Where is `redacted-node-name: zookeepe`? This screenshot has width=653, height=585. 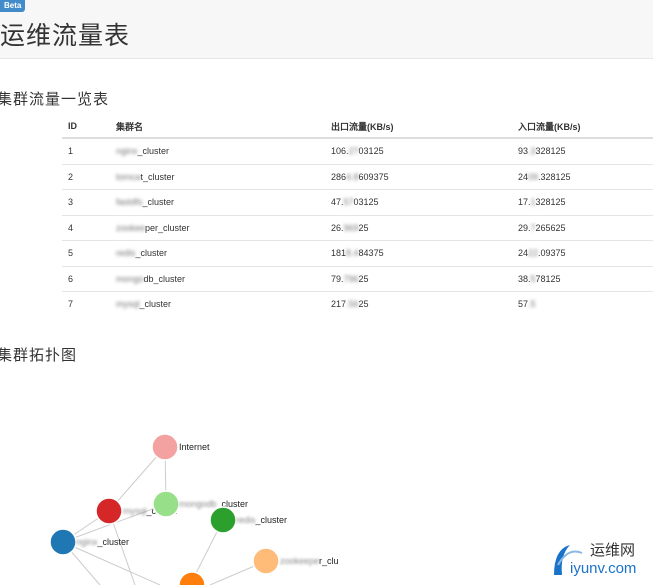 redacted-node-name: zookeepe is located at coordinates (299, 561).